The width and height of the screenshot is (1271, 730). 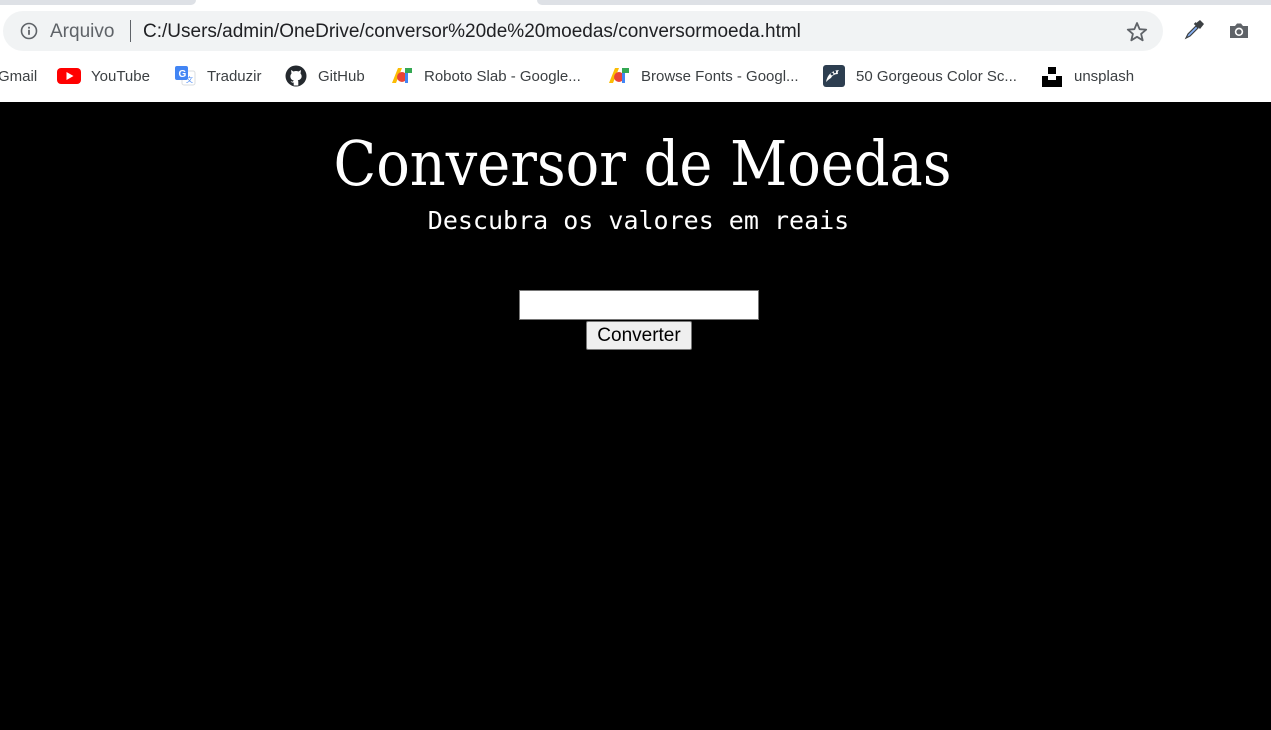 What do you see at coordinates (638, 220) in the screenshot?
I see `page-subtitle: Descubra os valores em reais` at bounding box center [638, 220].